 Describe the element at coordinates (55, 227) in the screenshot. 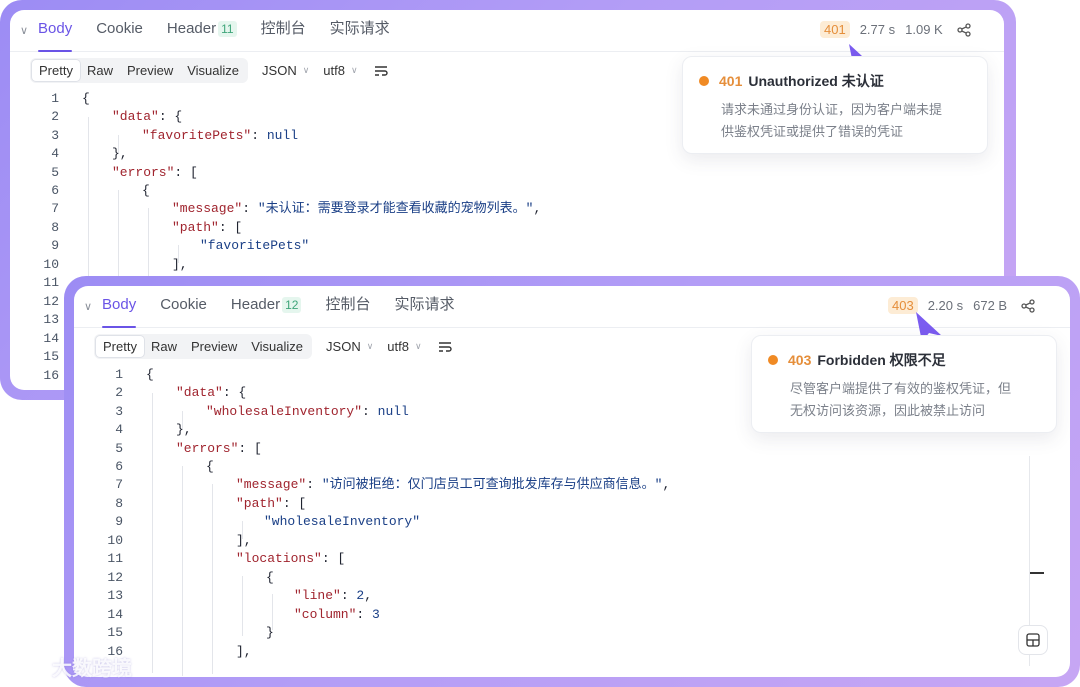

I see `line-number: 8` at that location.